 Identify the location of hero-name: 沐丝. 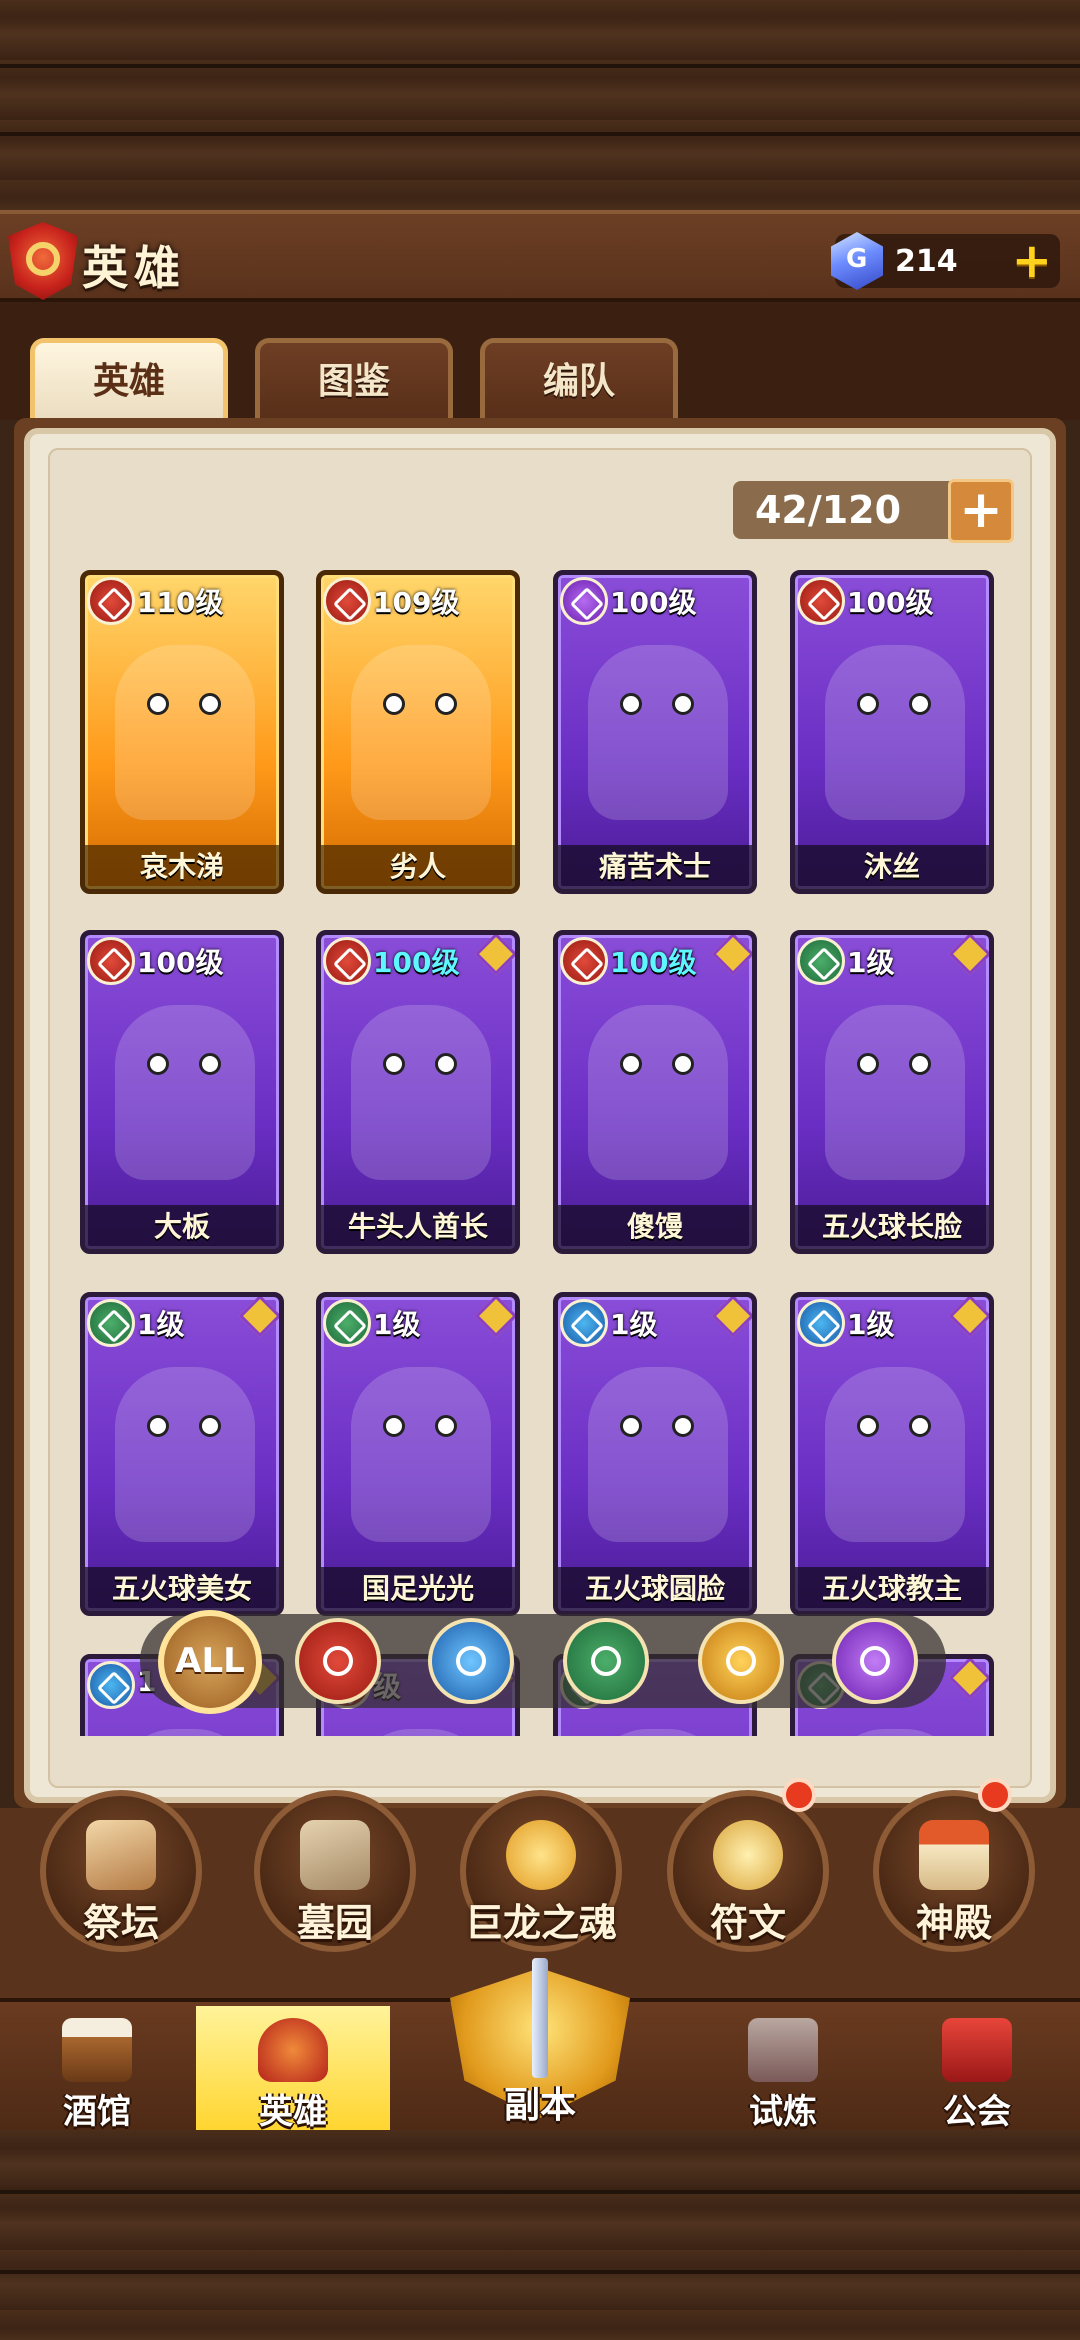
(892, 867).